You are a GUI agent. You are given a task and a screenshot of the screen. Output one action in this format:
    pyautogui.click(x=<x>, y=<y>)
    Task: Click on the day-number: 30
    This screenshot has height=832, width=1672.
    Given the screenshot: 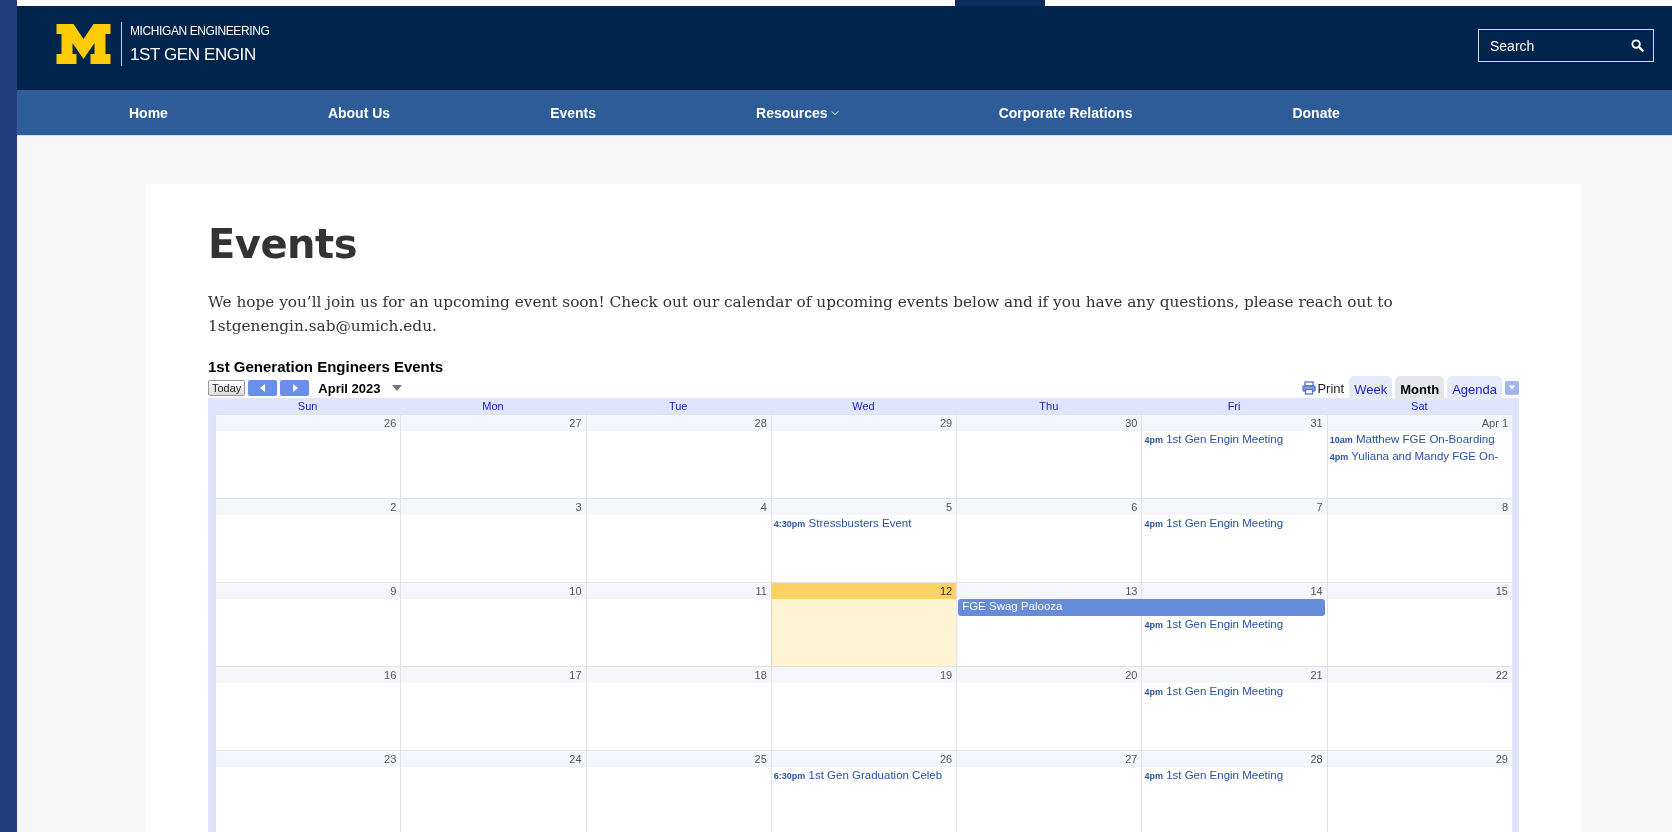 What is the action you would take?
    pyautogui.click(x=1049, y=423)
    